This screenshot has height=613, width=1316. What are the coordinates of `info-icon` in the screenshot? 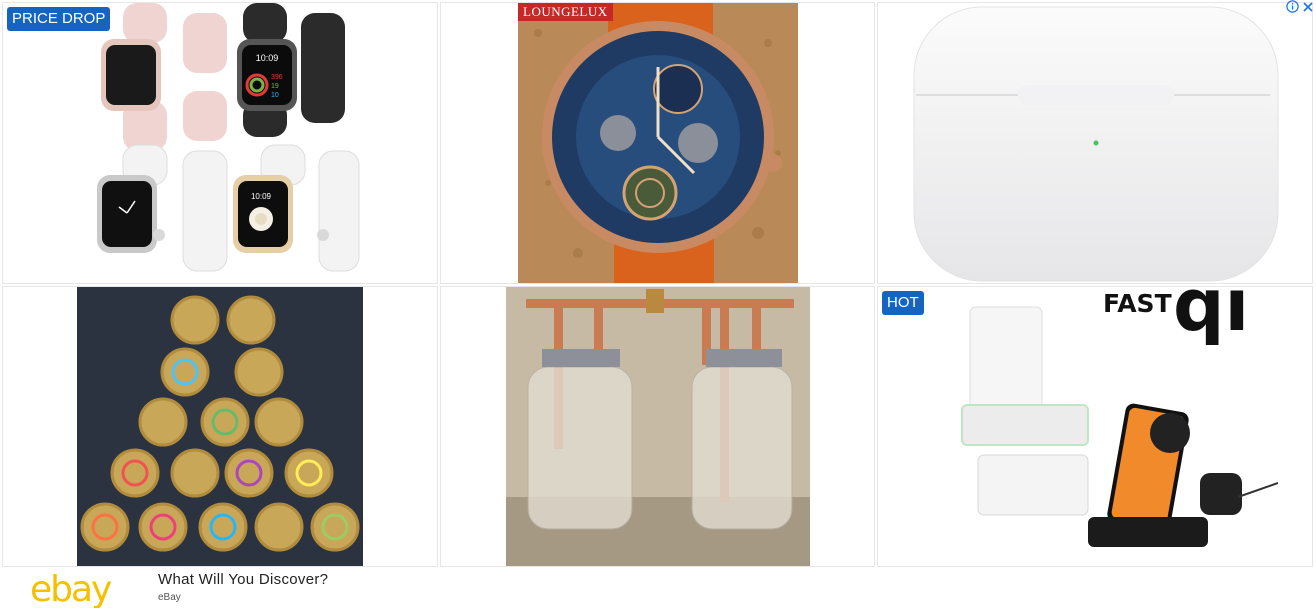 It's located at (1292, 8).